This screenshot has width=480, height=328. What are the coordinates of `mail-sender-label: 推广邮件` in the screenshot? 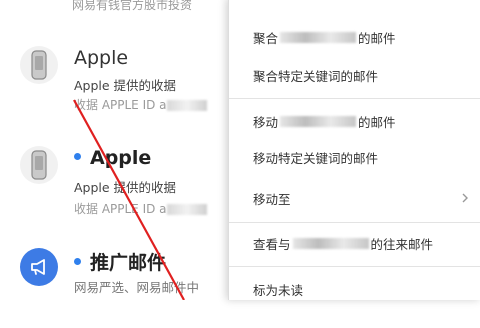 It's located at (128, 263).